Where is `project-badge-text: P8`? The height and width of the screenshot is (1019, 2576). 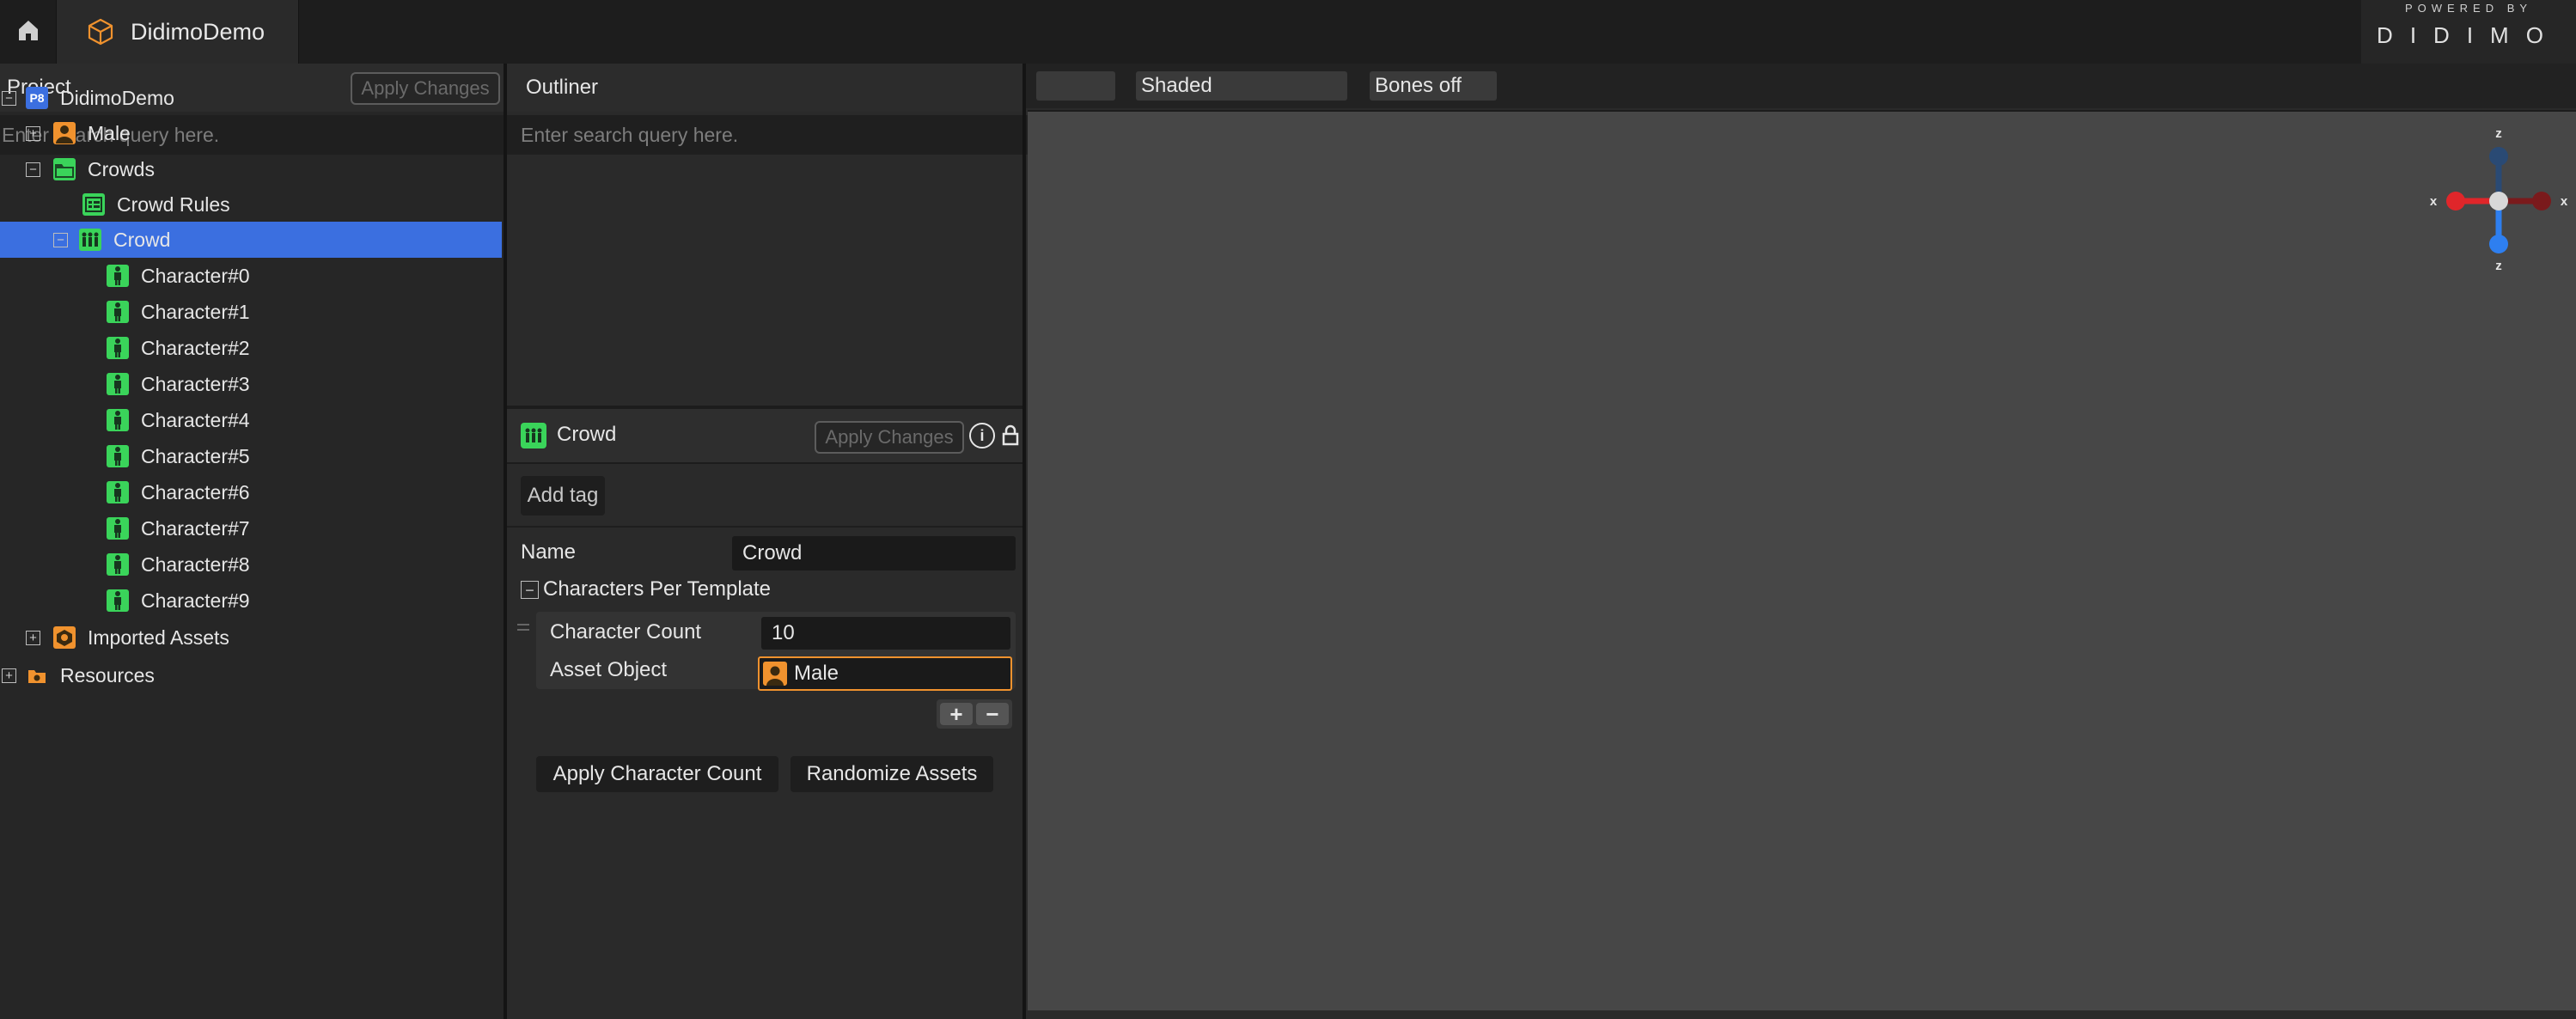 project-badge-text: P8 is located at coordinates (37, 98).